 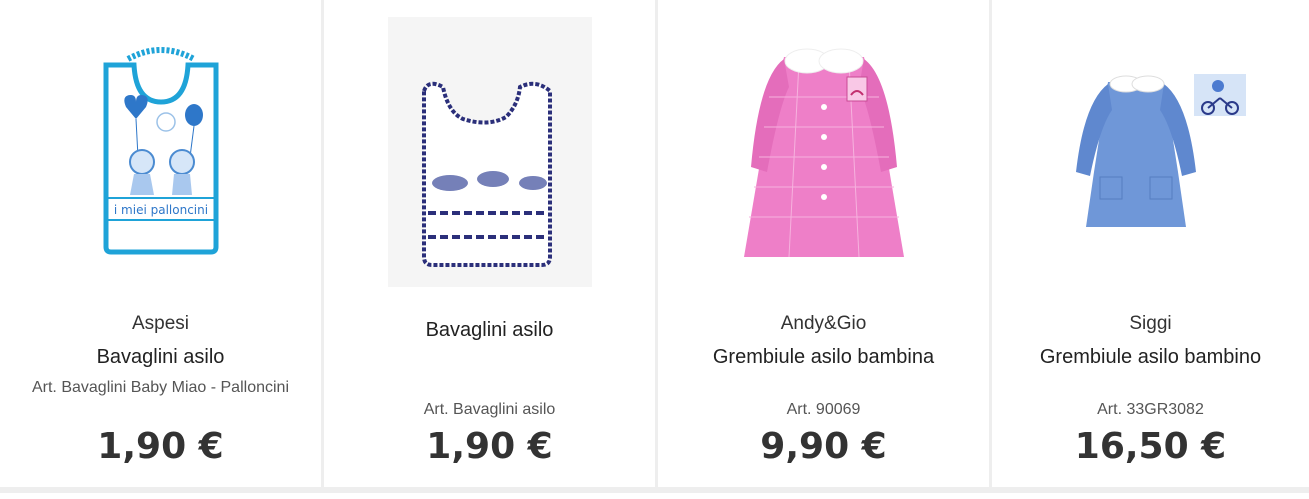 What do you see at coordinates (489, 409) in the screenshot?
I see `product-article: Art. Bavaglini asilo` at bounding box center [489, 409].